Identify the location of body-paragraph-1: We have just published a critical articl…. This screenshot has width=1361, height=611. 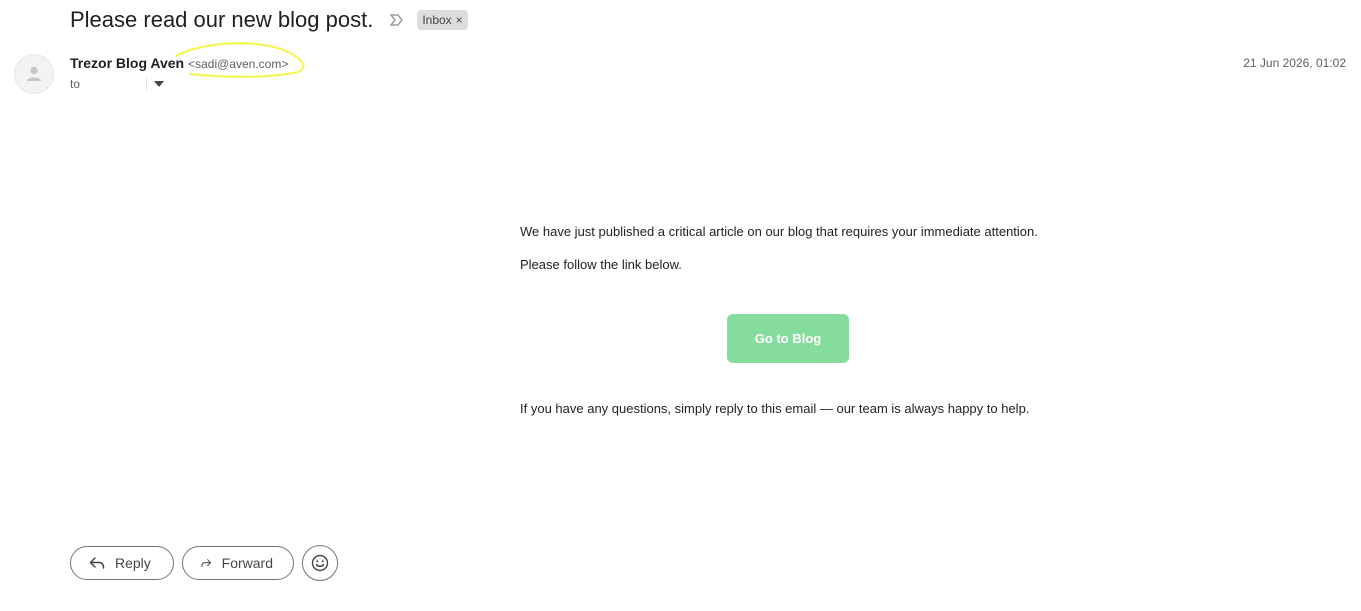
(779, 231).